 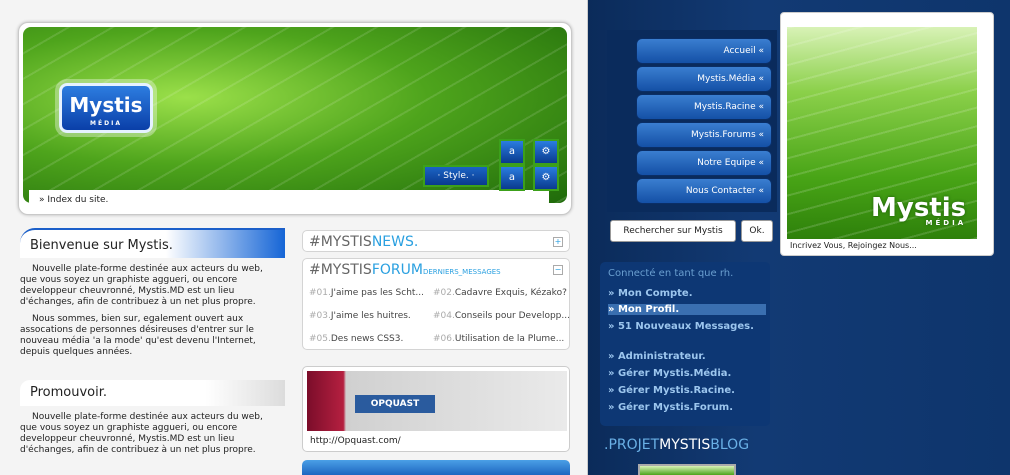 I want to click on news-title: #MYSTISNEWS., so click(x=436, y=242).